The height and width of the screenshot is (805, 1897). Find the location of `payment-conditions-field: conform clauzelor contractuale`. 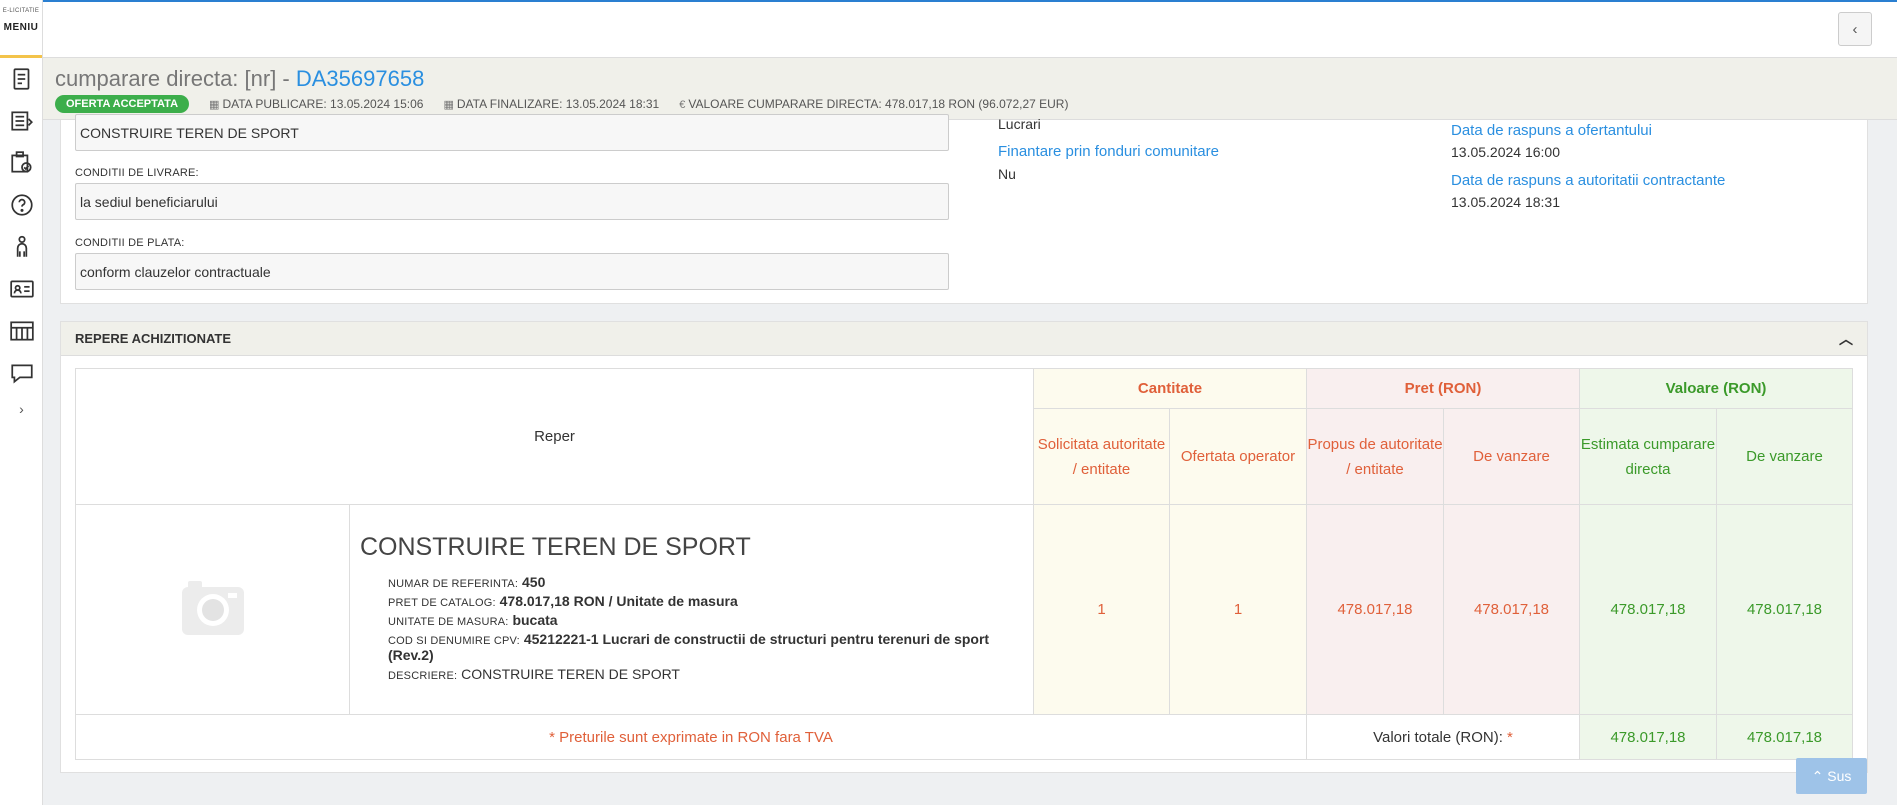

payment-conditions-field: conform clauzelor contractuale is located at coordinates (512, 271).